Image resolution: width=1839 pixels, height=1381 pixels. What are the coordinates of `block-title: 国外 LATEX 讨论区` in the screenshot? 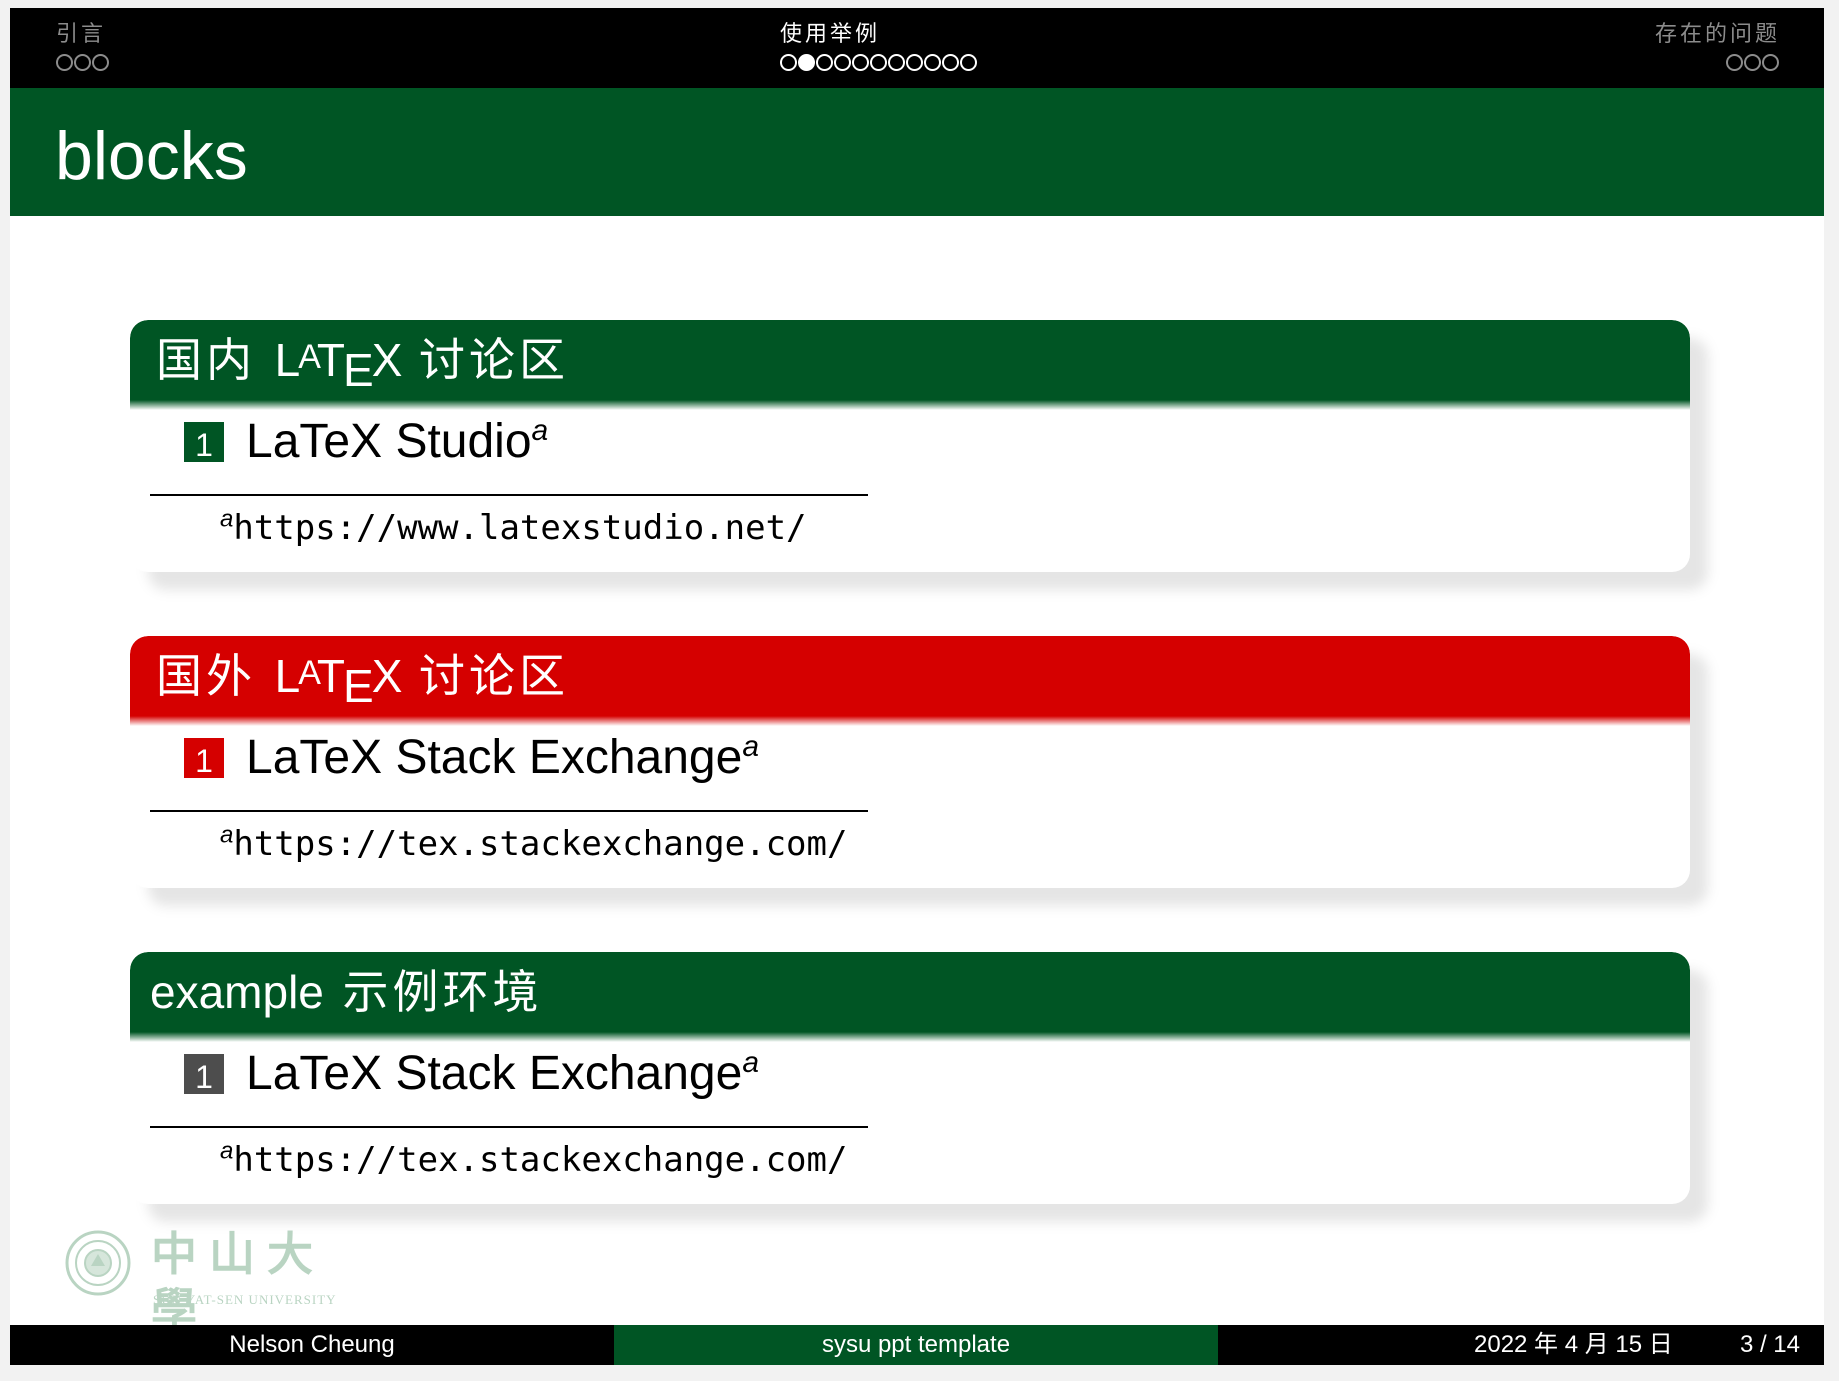 It's located at (363, 680).